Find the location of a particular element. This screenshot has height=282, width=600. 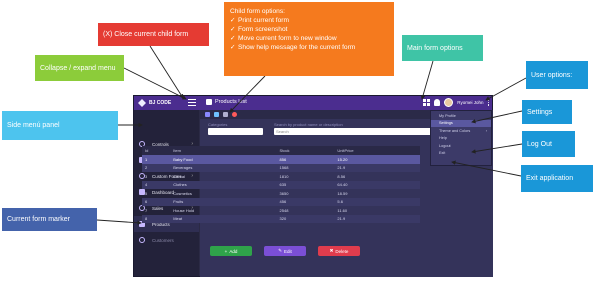

table-row: 5 Cosmetics 3650 18.59 is located at coordinates (281, 193).